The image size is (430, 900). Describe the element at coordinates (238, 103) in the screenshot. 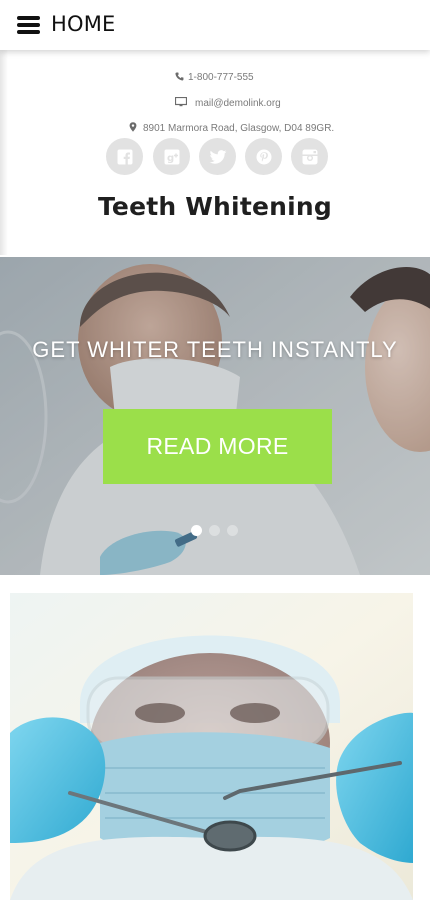

I see `email-text: mail@demolink.org` at that location.